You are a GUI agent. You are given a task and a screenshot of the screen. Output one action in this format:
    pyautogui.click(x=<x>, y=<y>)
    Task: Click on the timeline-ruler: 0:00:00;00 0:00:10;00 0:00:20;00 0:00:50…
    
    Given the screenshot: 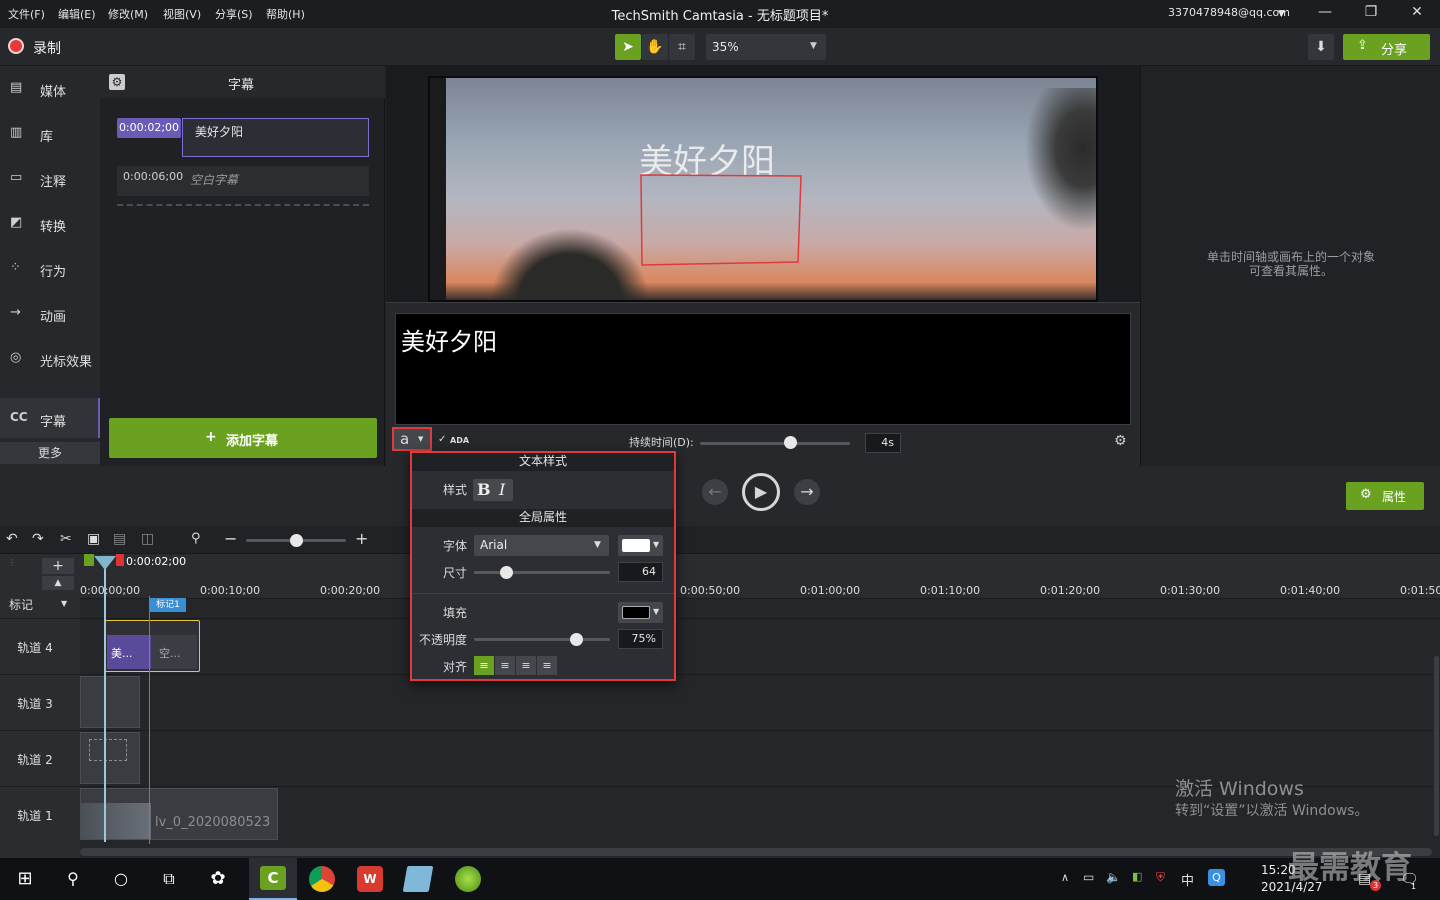 What is the action you would take?
    pyautogui.click(x=760, y=583)
    